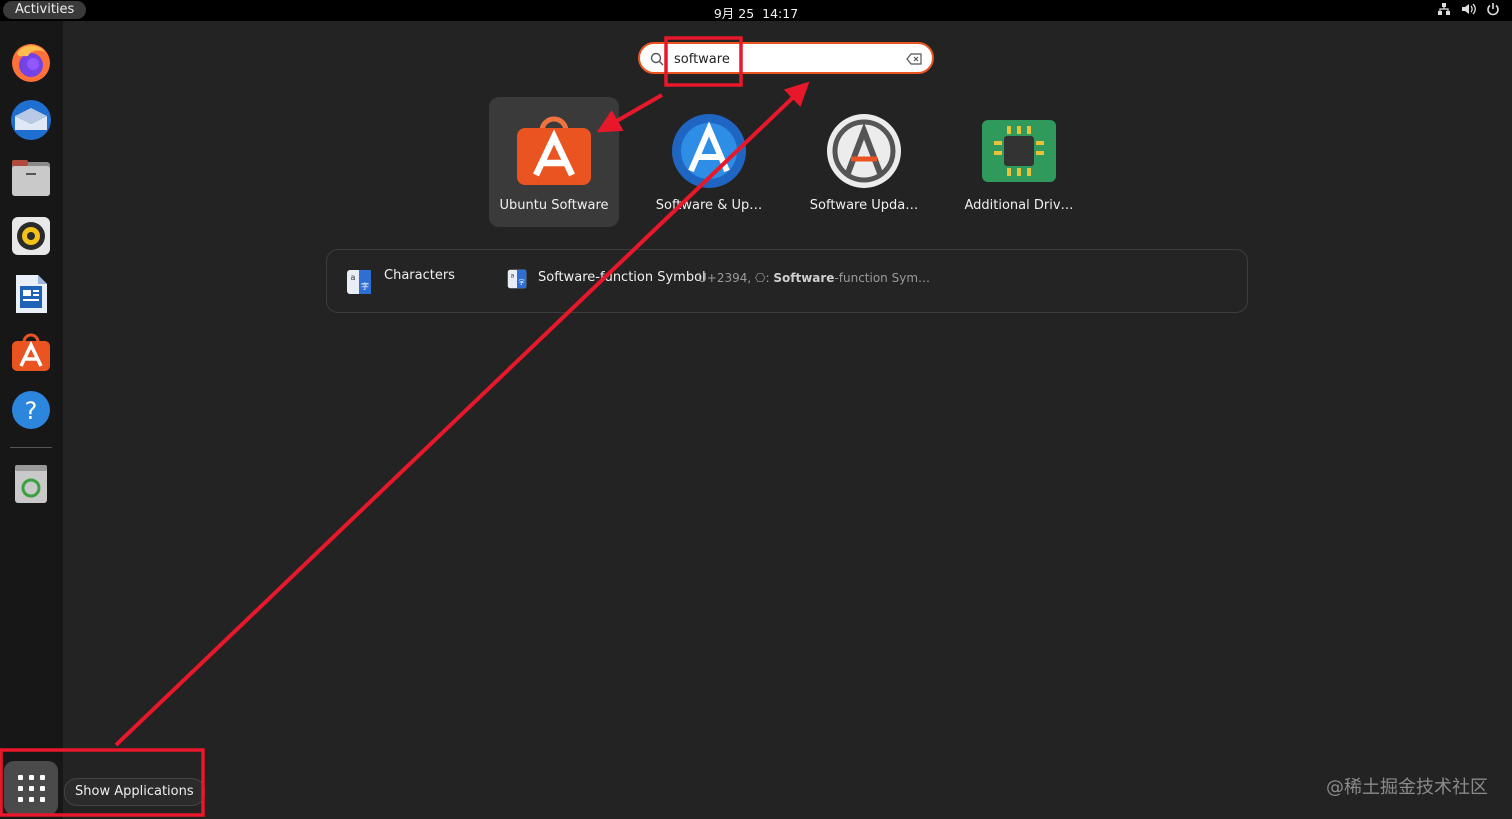  I want to click on additional-drivers-icon, so click(1019, 151).